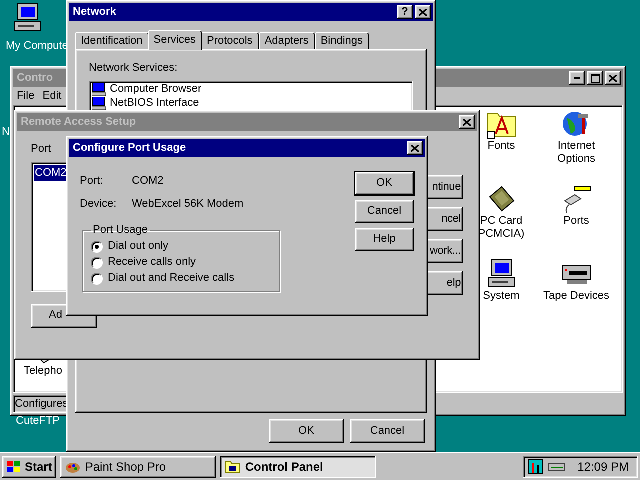 Image resolution: width=640 pixels, height=480 pixels. I want to click on desktop-icon-label: CuteFTP, so click(38, 421).